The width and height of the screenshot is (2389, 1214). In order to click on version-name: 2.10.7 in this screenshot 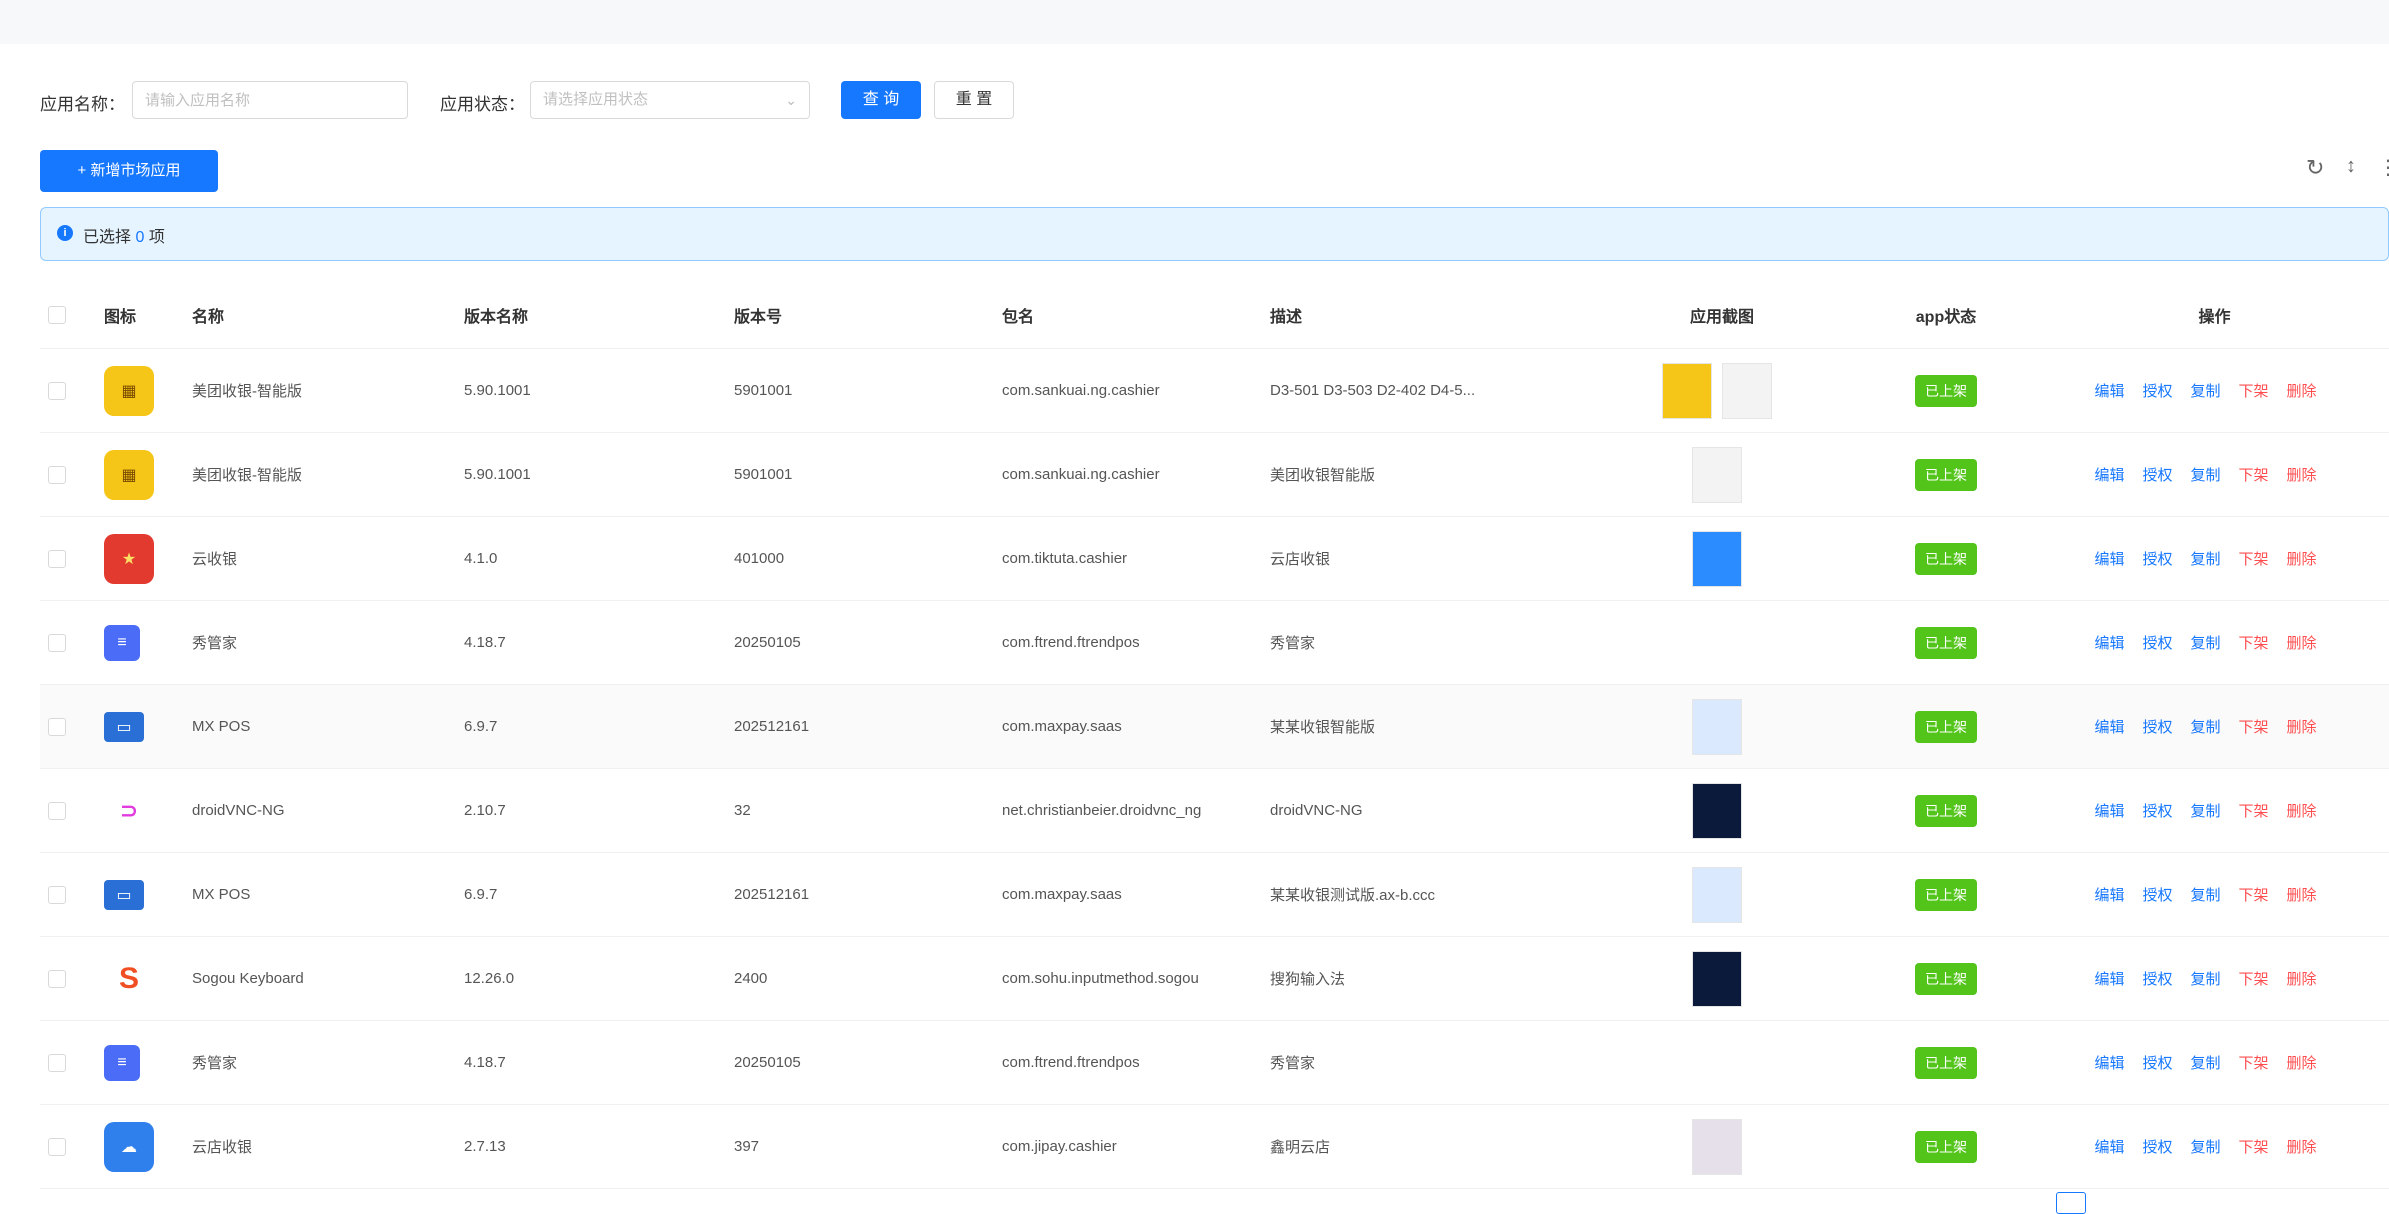, I will do `click(591, 810)`.